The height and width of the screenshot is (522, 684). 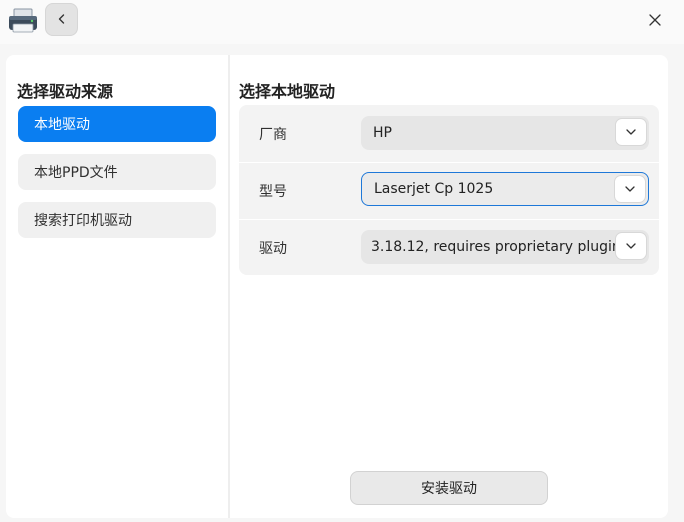 I want to click on back-button, so click(x=61, y=19).